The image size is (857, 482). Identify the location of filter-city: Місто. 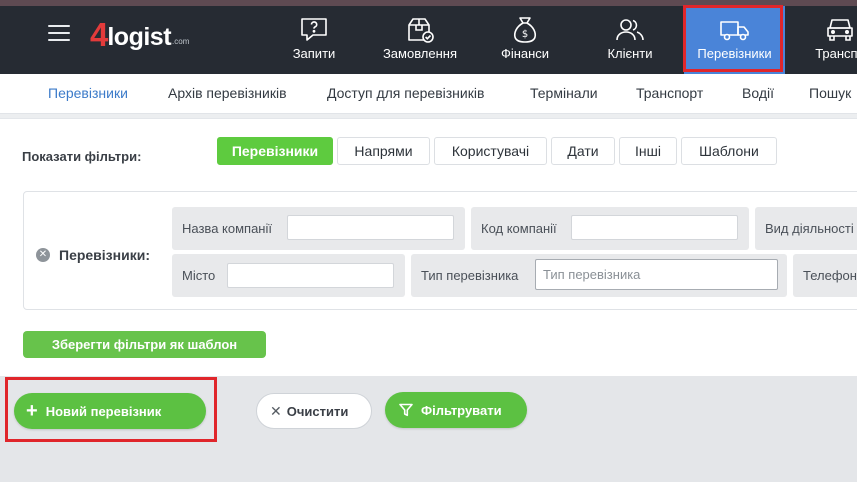
(288, 275).